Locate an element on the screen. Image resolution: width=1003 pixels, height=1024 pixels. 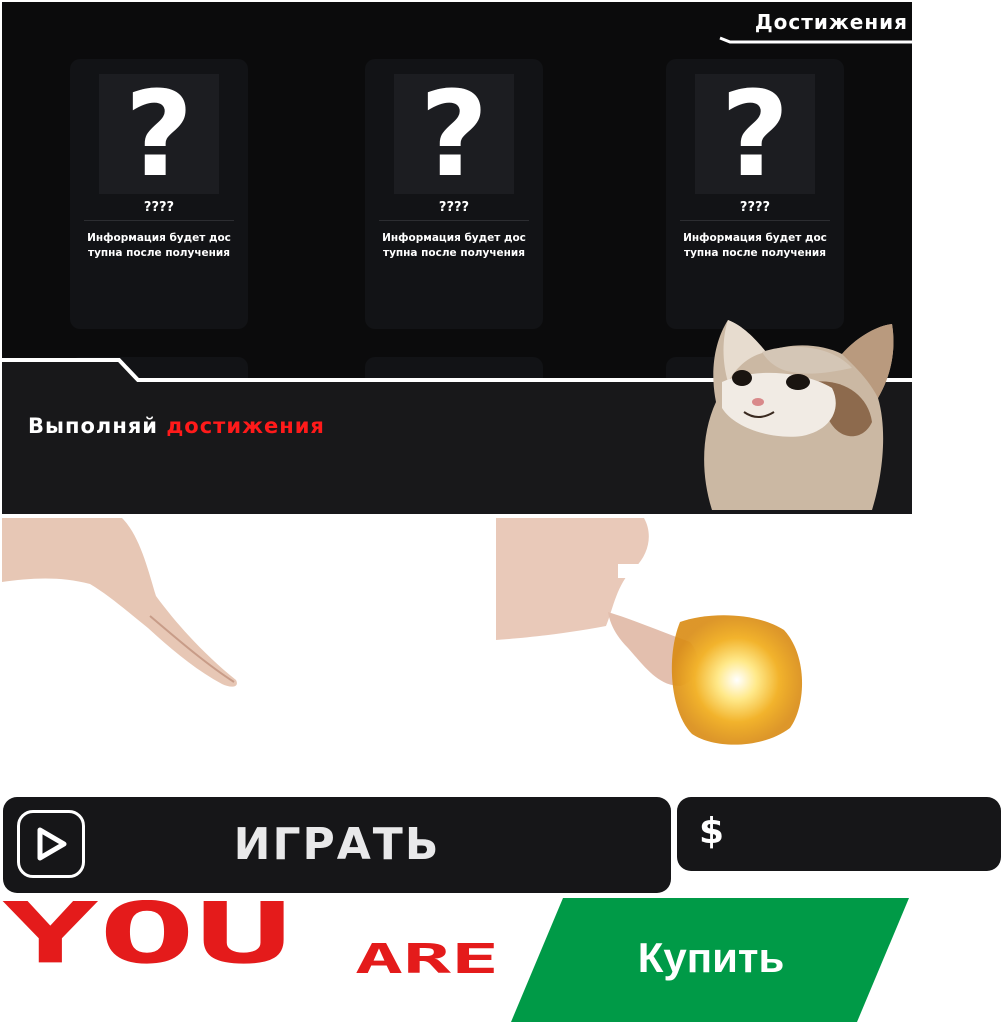
promo-text-accent: достижения is located at coordinates (245, 426).